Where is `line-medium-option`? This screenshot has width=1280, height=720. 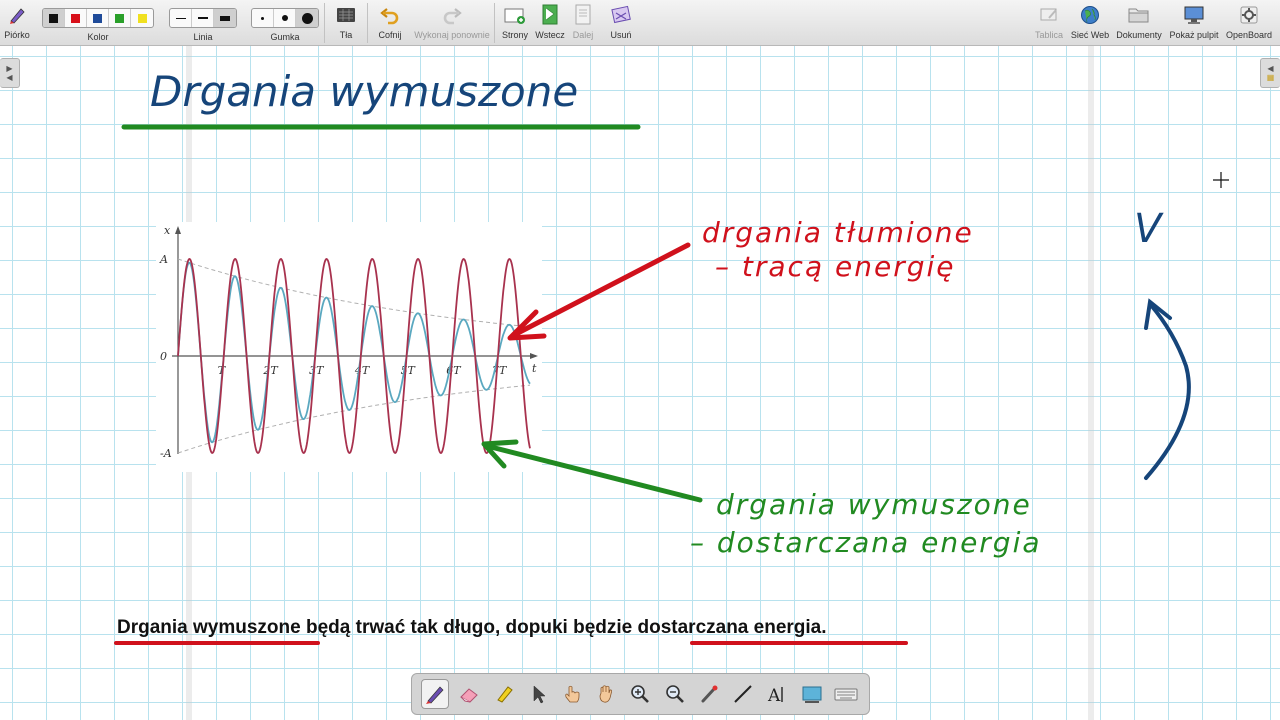
line-medium-option is located at coordinates (203, 18).